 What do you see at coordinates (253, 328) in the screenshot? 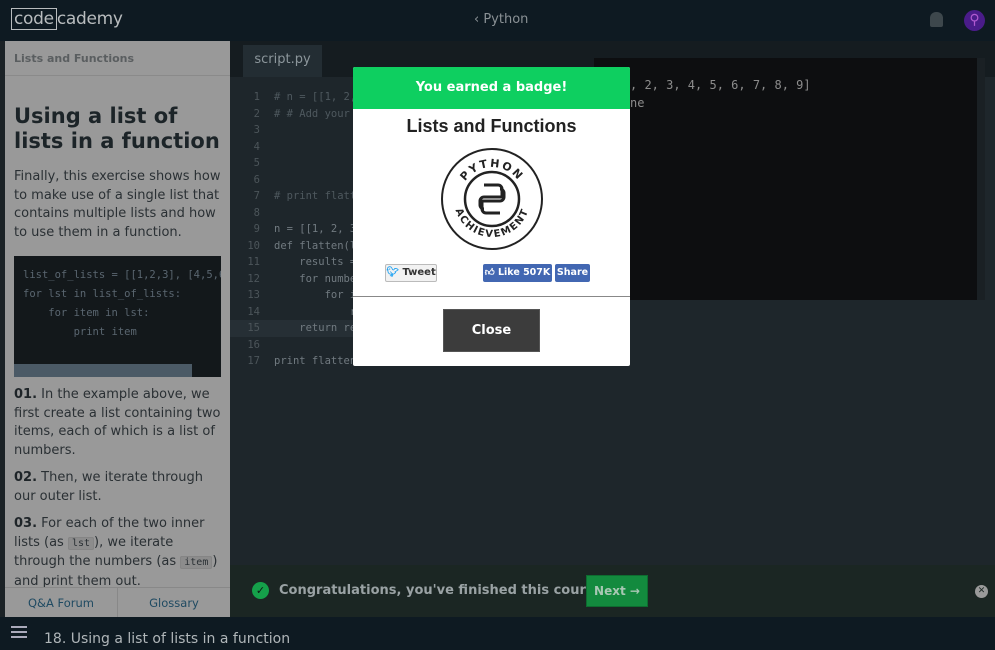
I see `line-number: 15` at bounding box center [253, 328].